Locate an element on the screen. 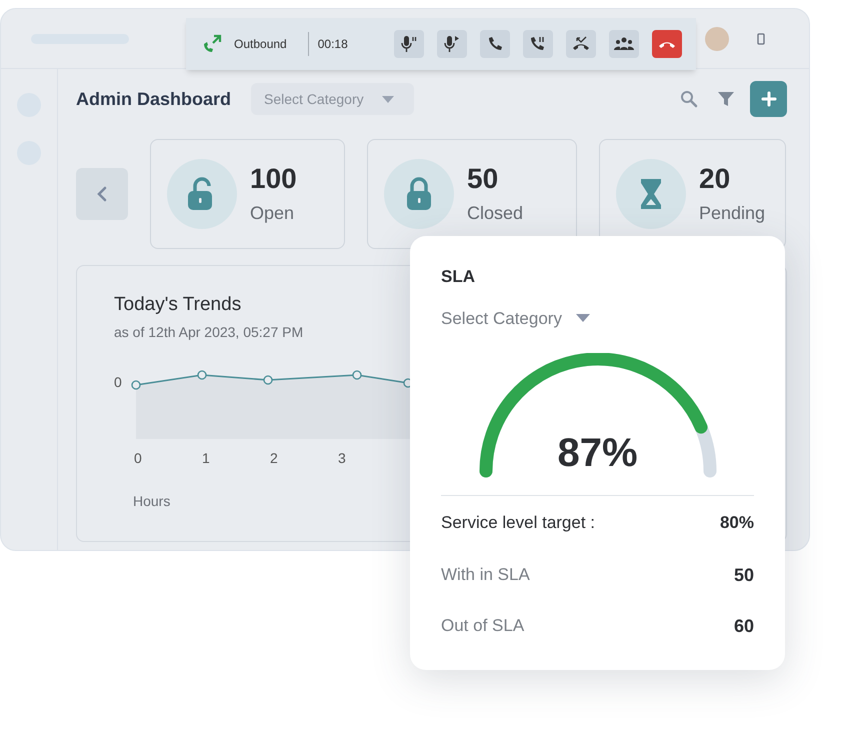 Image resolution: width=845 pixels, height=751 pixels. group-icon is located at coordinates (624, 44).